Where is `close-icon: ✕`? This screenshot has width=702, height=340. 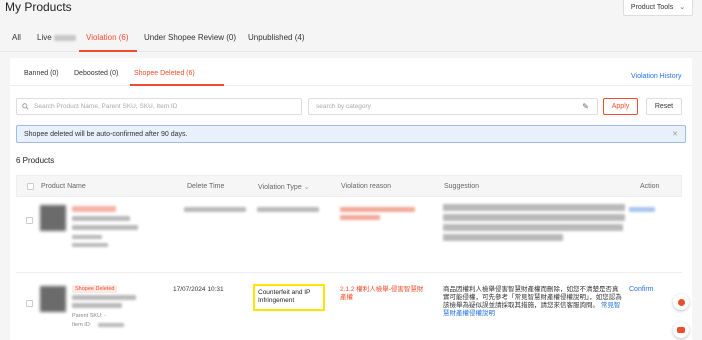
close-icon: ✕ is located at coordinates (675, 134).